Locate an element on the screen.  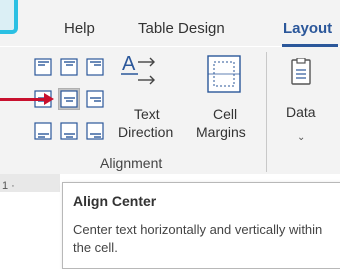
align-center-right-button is located at coordinates (95, 99).